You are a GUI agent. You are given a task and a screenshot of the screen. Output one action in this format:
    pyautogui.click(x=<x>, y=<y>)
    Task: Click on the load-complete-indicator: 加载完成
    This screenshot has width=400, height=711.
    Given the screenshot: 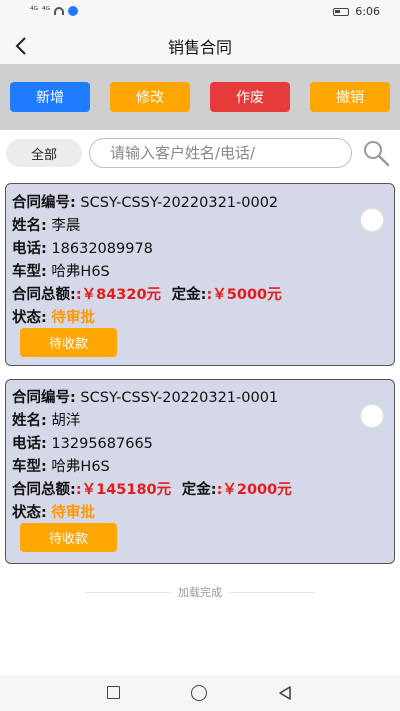 What is the action you would take?
    pyautogui.click(x=200, y=592)
    